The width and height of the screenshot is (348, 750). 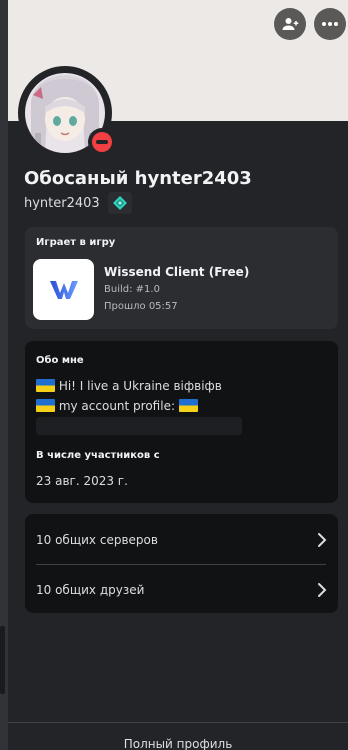 What do you see at coordinates (2, 660) in the screenshot?
I see `scrollbar` at bounding box center [2, 660].